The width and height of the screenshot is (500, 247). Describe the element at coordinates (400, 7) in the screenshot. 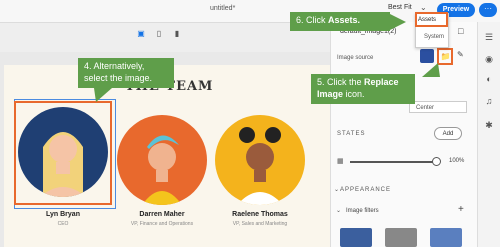

I see `fit-select: Best Fit` at that location.